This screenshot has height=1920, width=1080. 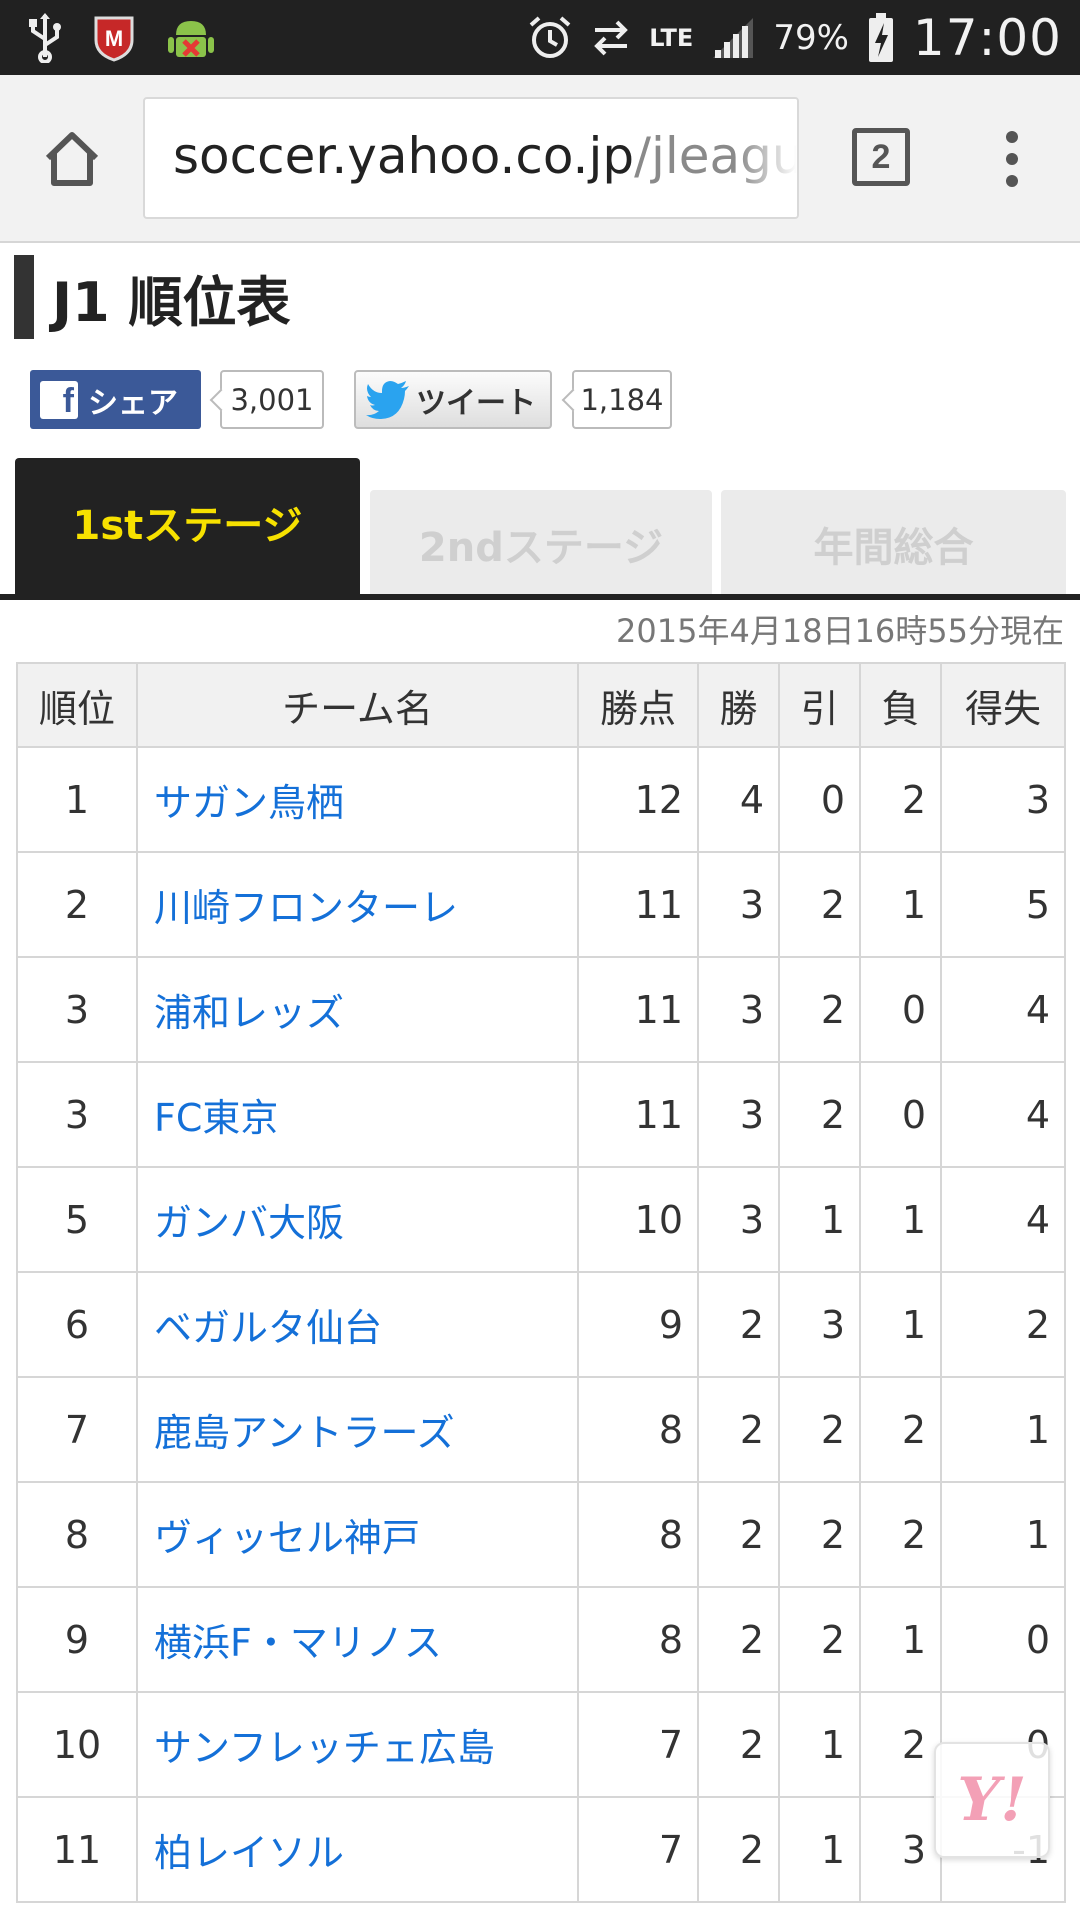 I want to click on facebook-share-button: f シェア, so click(x=115, y=399).